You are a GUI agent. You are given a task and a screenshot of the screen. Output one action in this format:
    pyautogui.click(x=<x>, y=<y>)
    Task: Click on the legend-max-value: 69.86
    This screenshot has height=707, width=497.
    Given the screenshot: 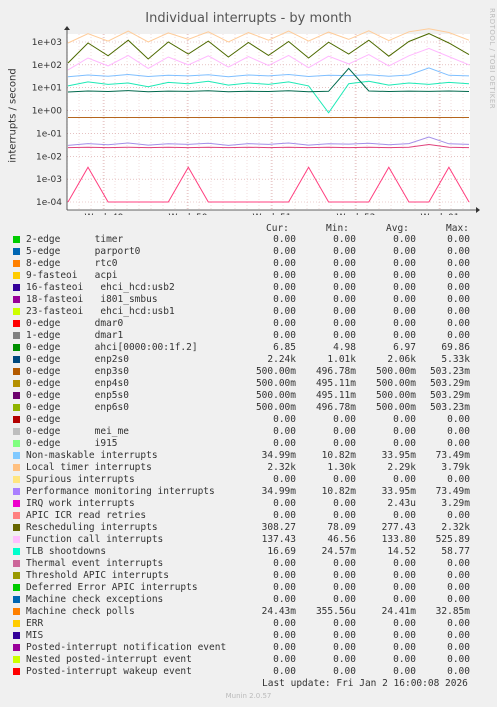 What is the action you would take?
    pyautogui.click(x=455, y=347)
    